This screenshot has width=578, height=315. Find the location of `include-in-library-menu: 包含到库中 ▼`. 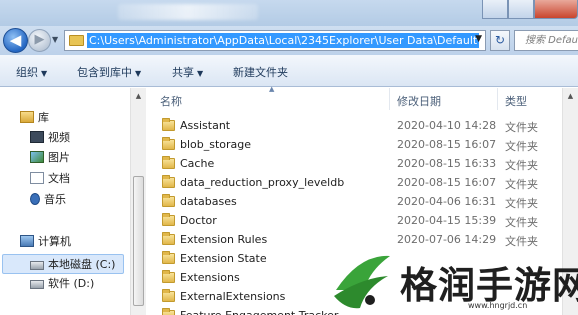

include-in-library-menu: 包含到库中 ▼ is located at coordinates (109, 72).